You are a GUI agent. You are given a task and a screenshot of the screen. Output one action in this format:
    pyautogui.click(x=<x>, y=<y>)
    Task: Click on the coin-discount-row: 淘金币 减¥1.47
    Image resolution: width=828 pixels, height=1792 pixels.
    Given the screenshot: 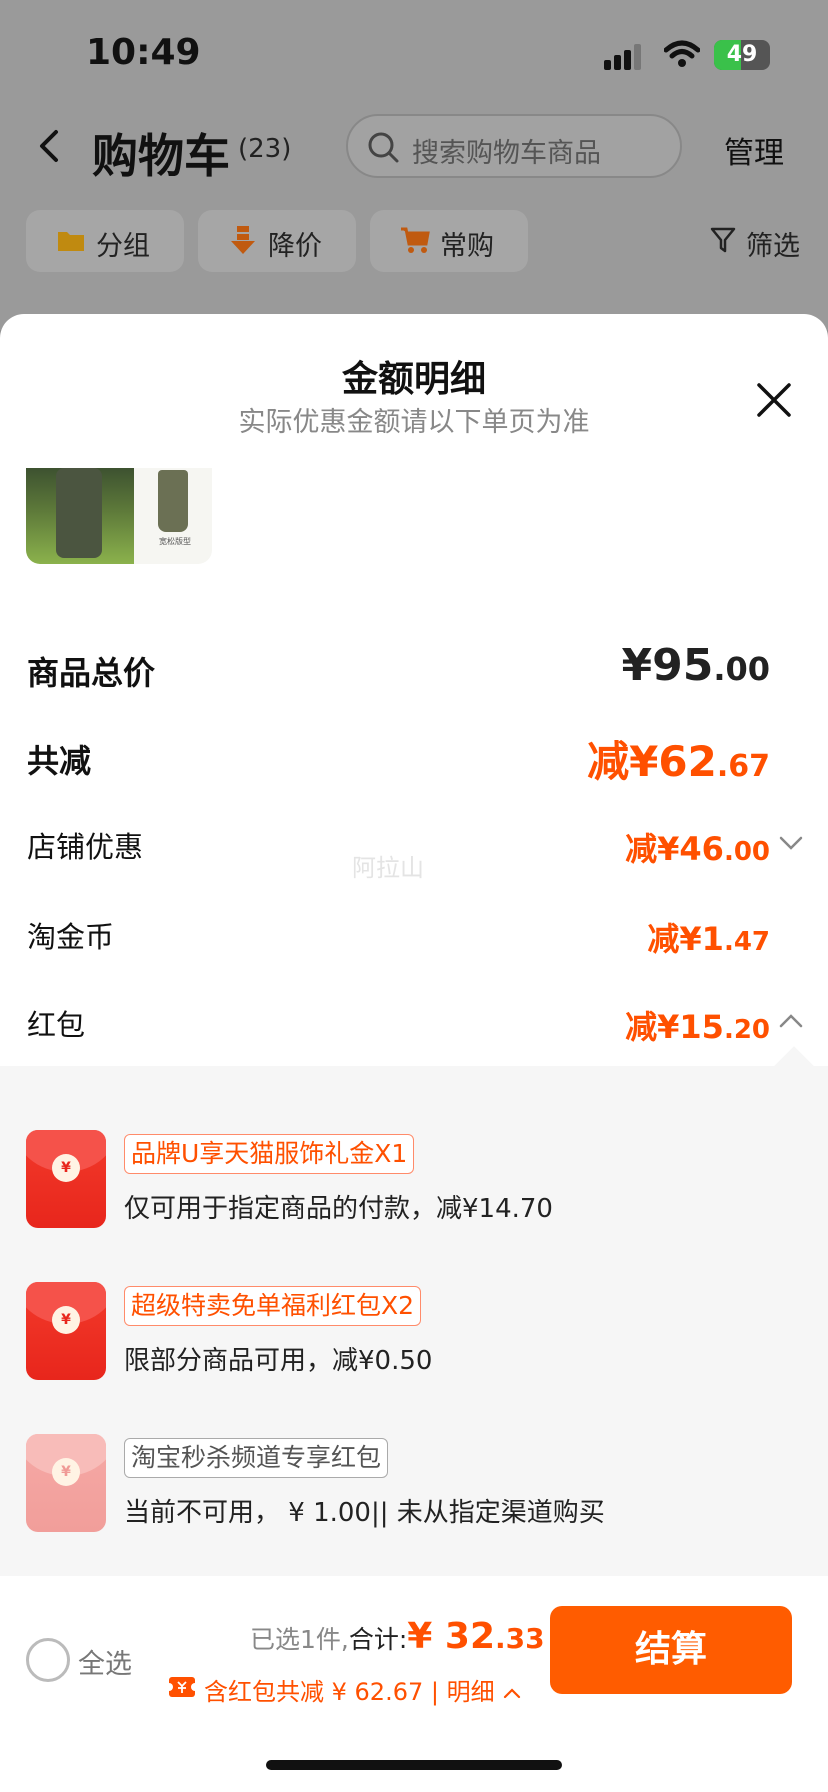 What is the action you would take?
    pyautogui.click(x=414, y=936)
    